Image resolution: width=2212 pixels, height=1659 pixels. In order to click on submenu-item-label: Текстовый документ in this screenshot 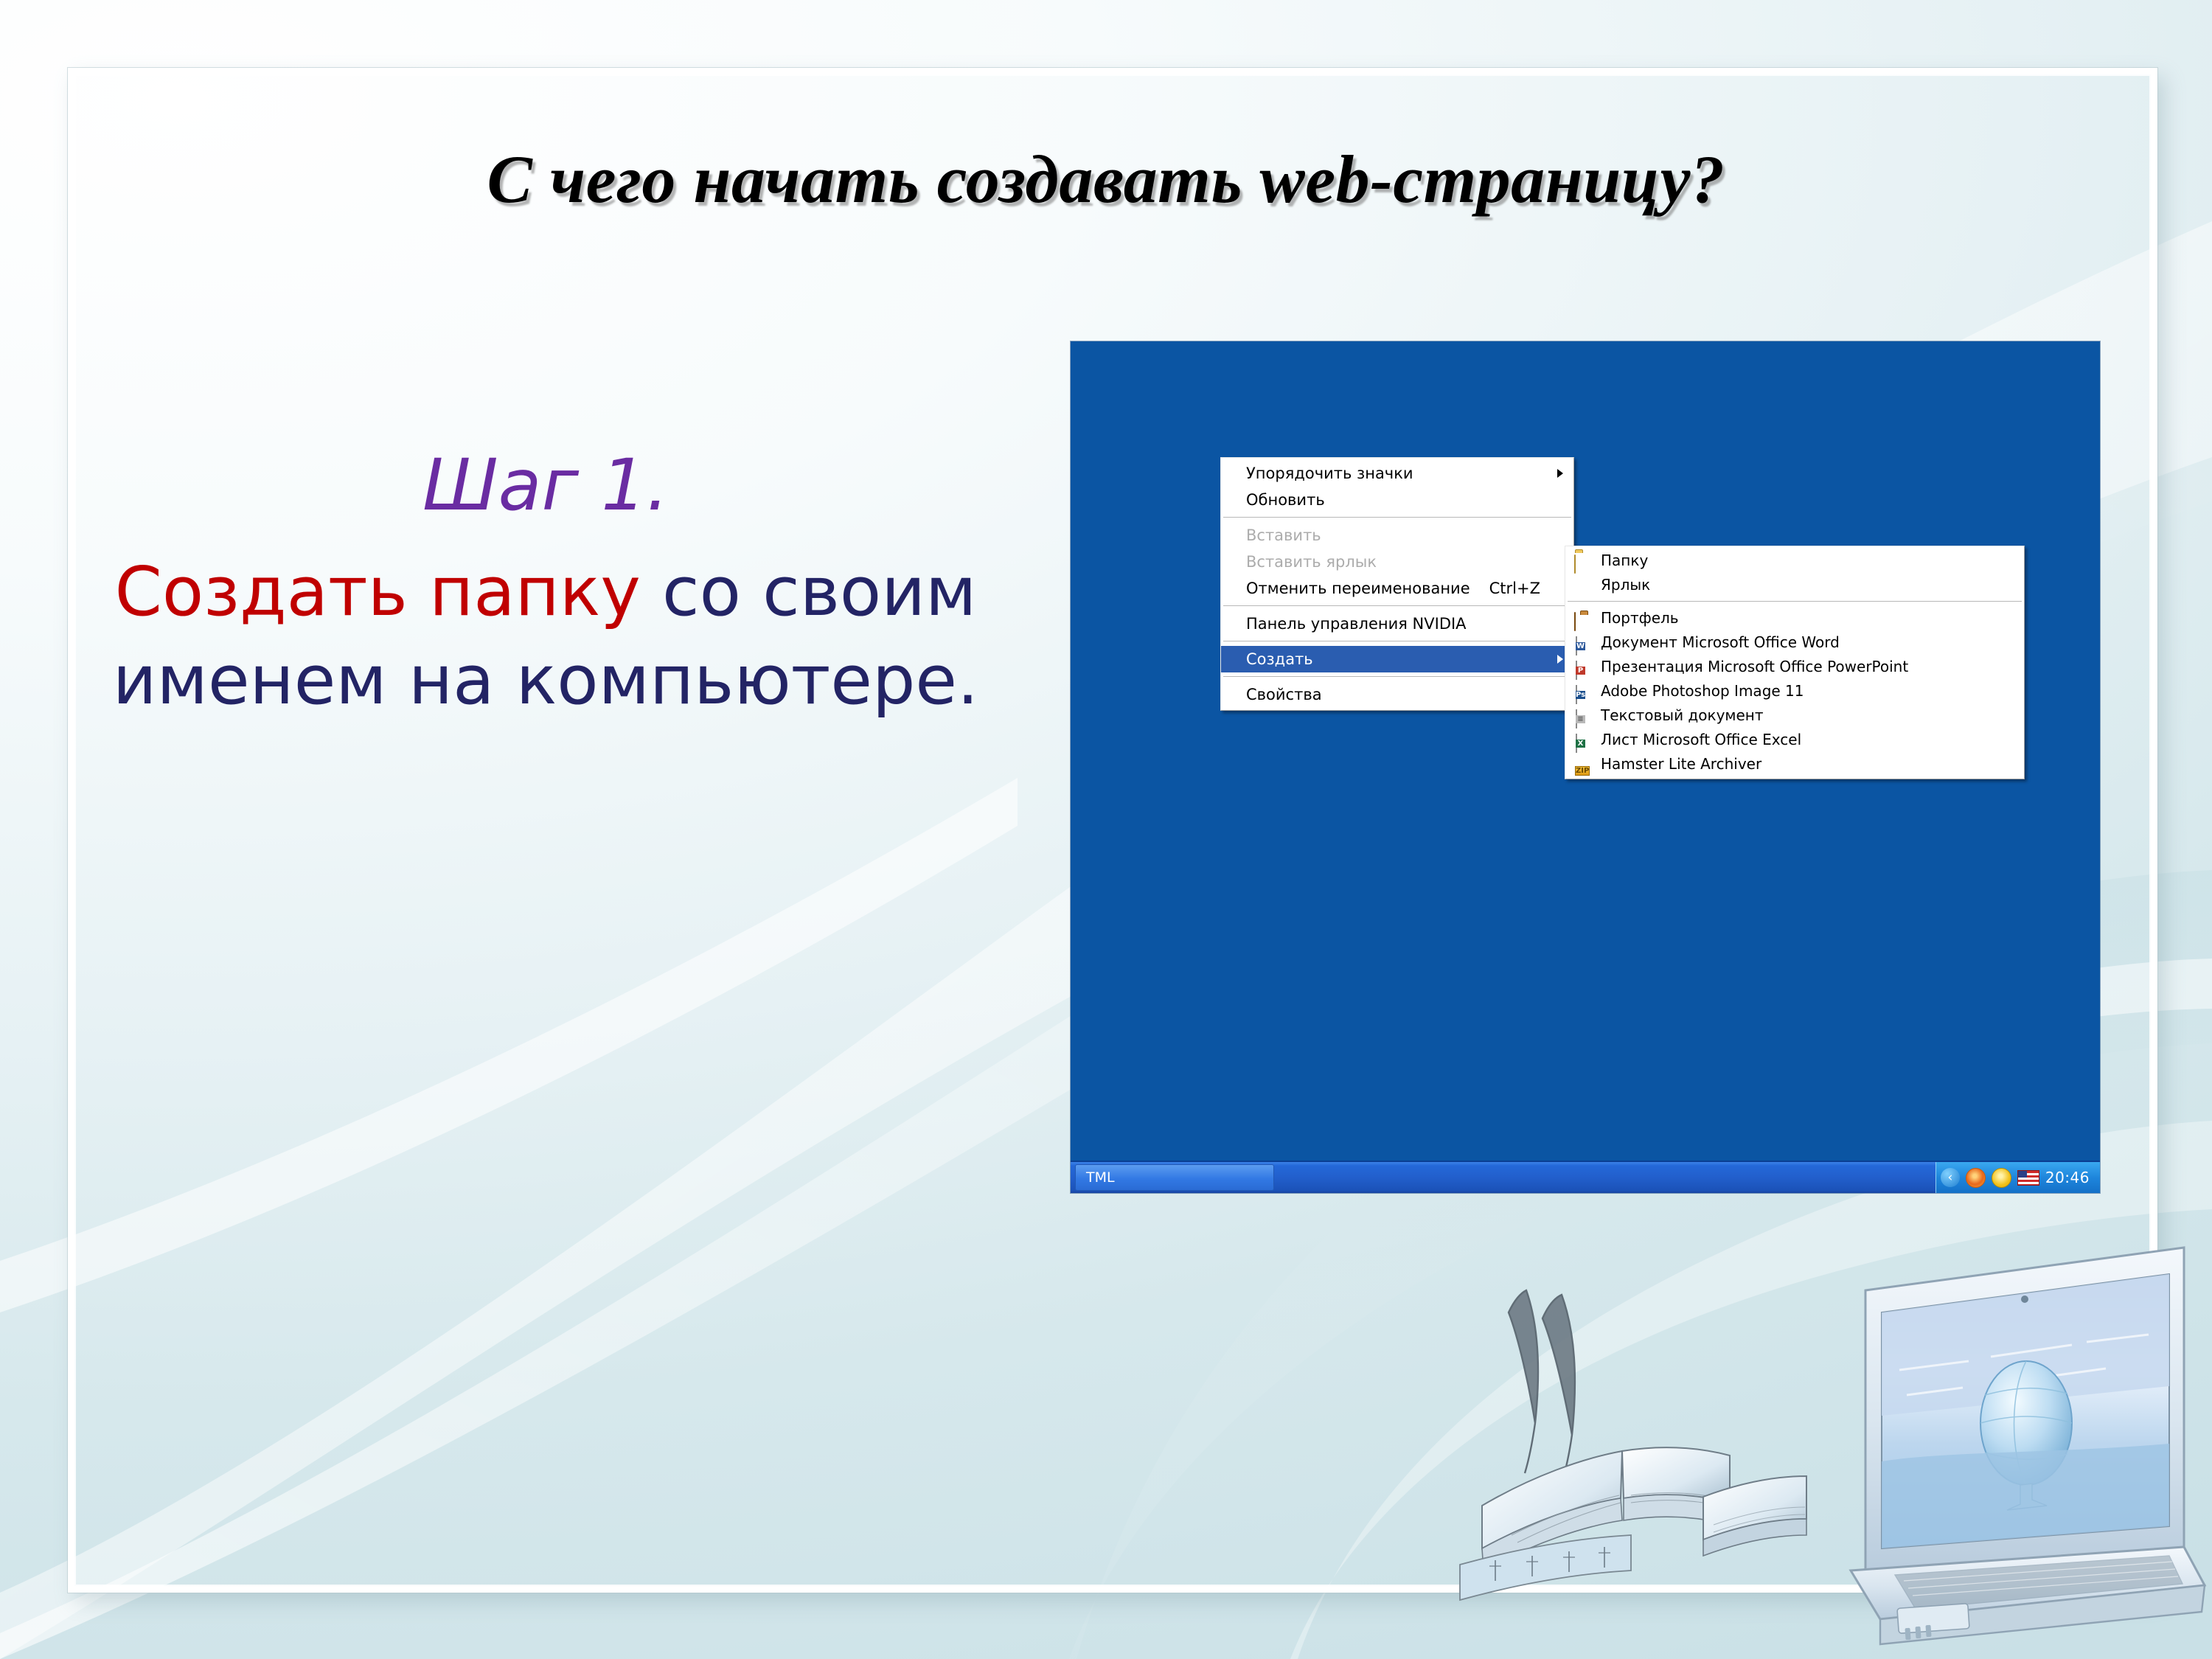, I will do `click(1682, 715)`.